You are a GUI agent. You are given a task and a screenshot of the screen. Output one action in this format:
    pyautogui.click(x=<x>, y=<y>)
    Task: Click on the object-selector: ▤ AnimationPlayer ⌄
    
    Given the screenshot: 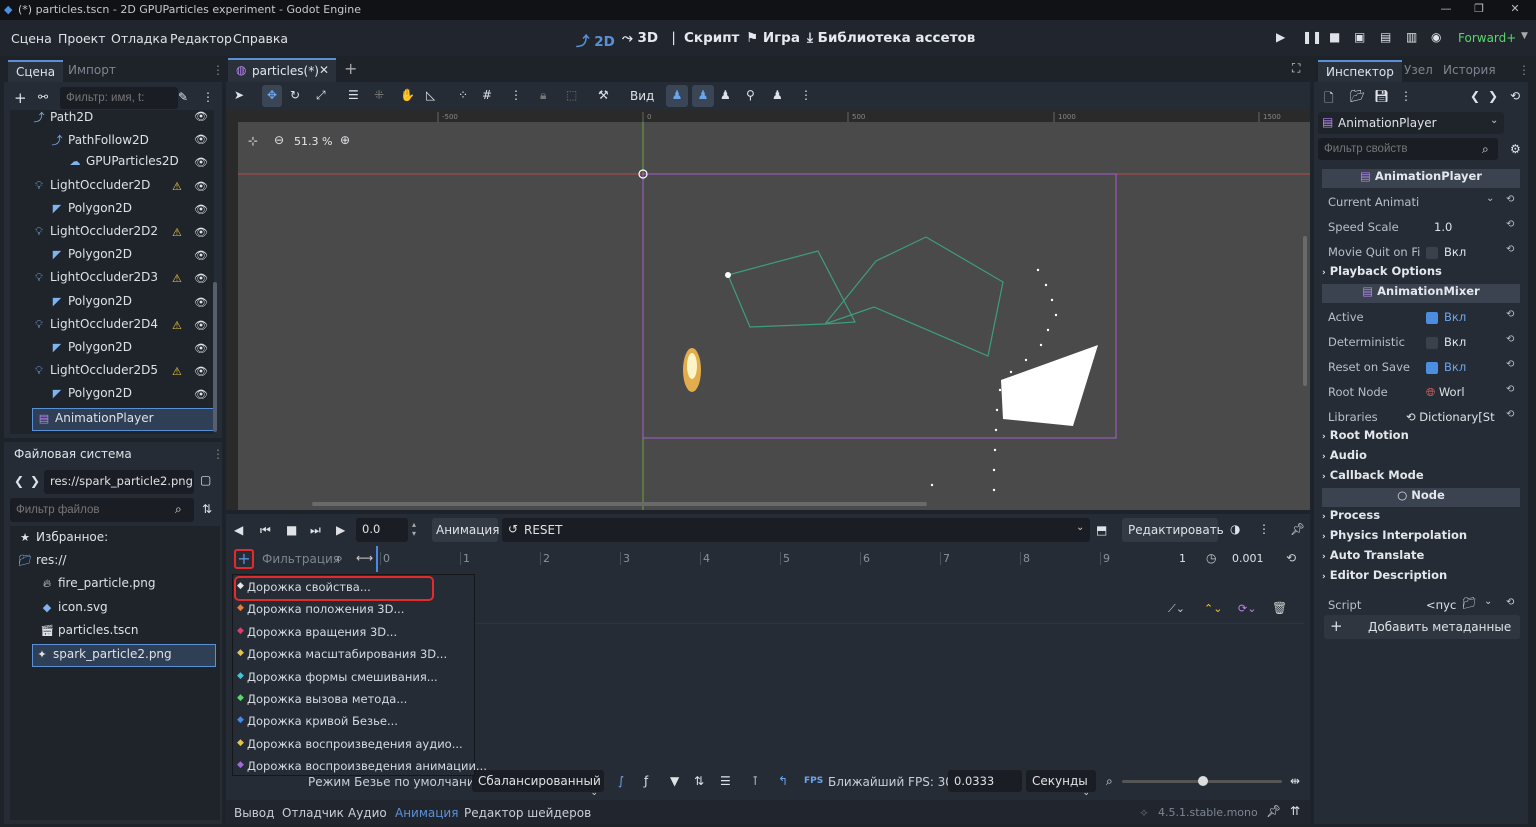 What is the action you would take?
    pyautogui.click(x=1411, y=123)
    